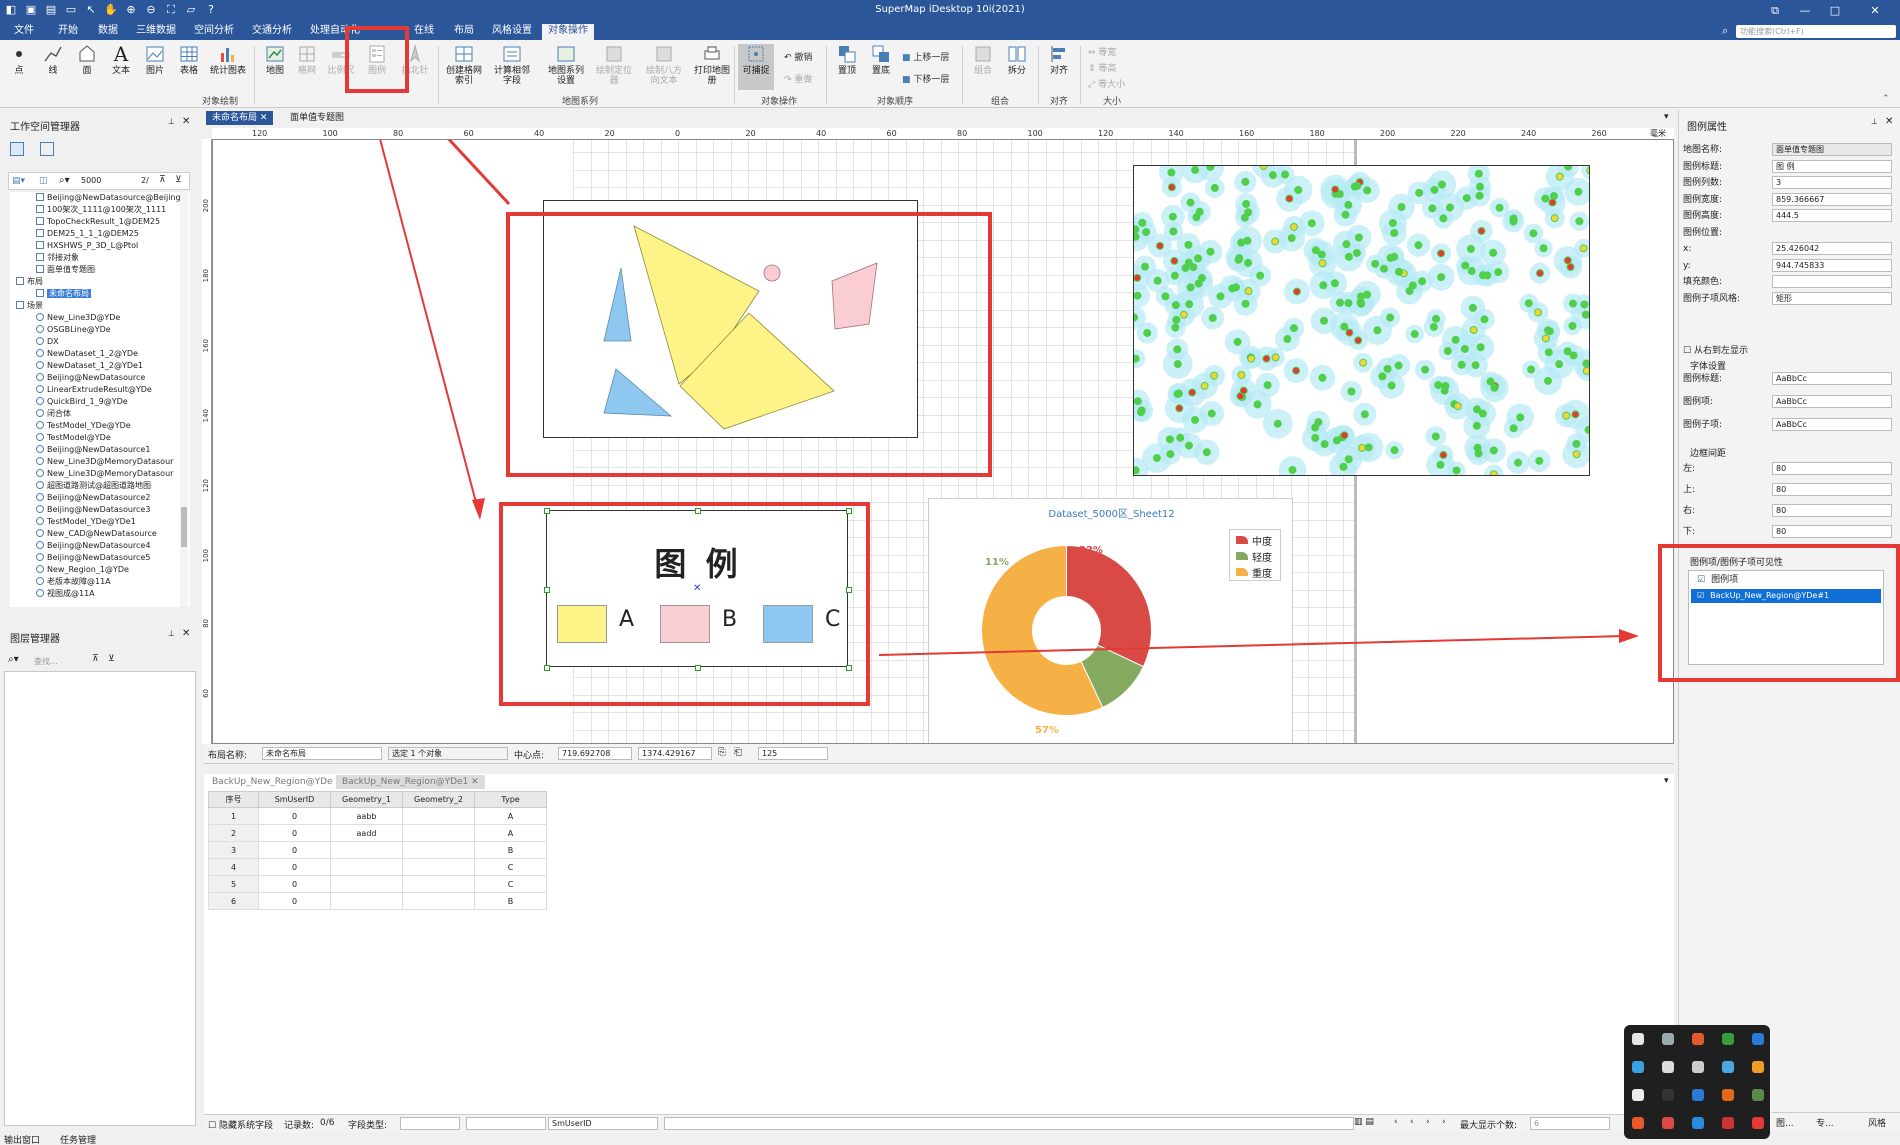 Image resolution: width=1900 pixels, height=1145 pixels. I want to click on tree-item: 老版本故障@11A, so click(73, 582).